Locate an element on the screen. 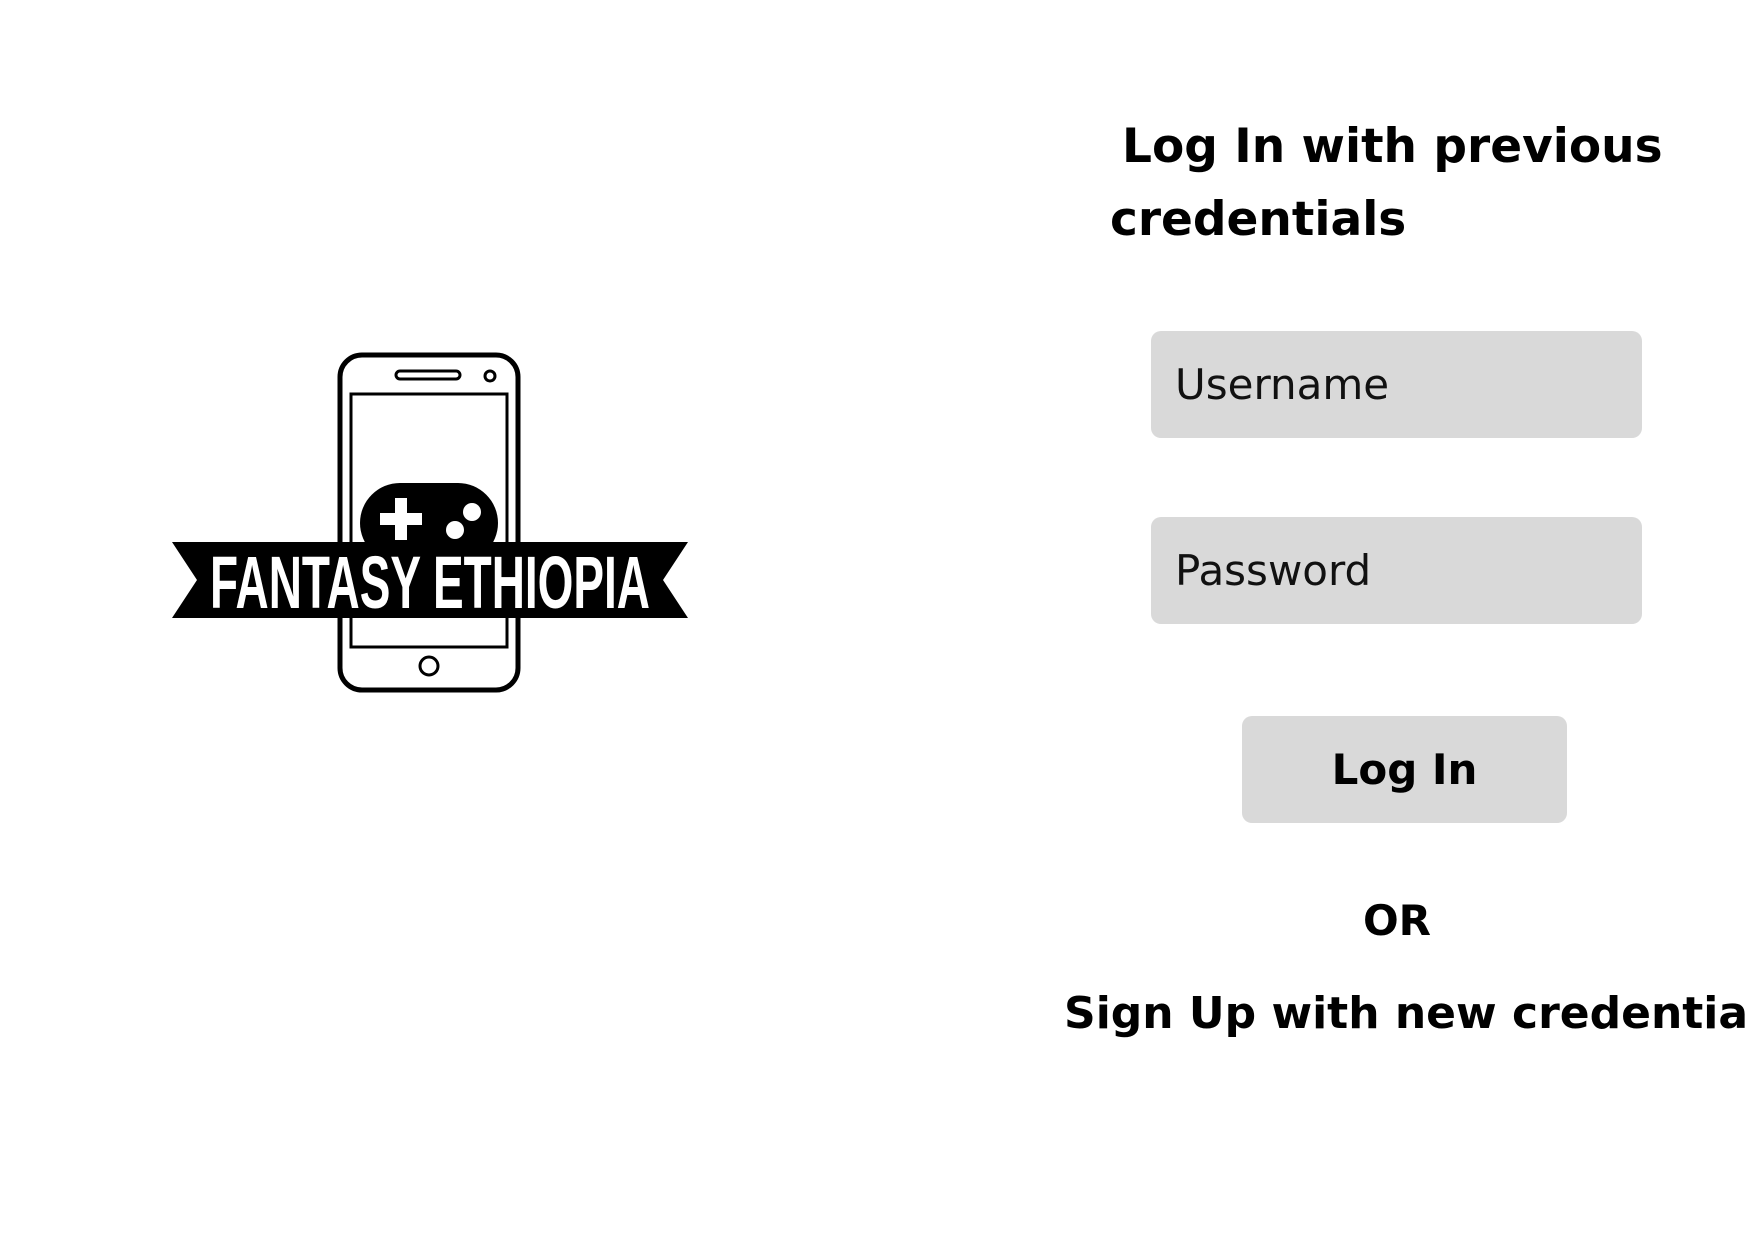  login-heading-line2: credentials is located at coordinates (1258, 219).